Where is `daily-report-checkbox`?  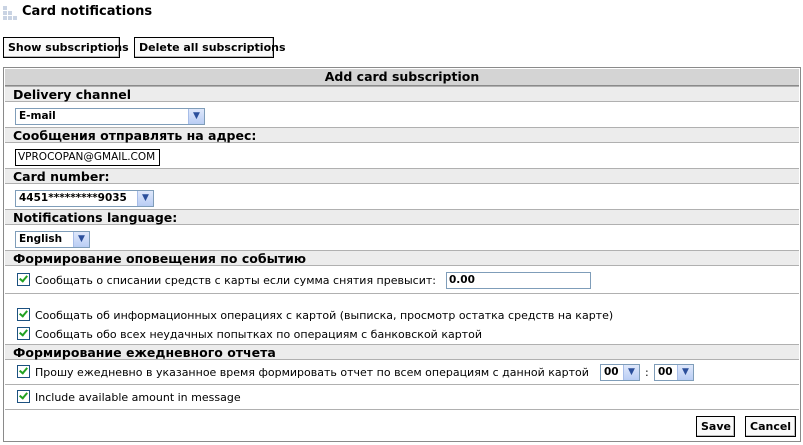
daily-report-checkbox is located at coordinates (23, 371).